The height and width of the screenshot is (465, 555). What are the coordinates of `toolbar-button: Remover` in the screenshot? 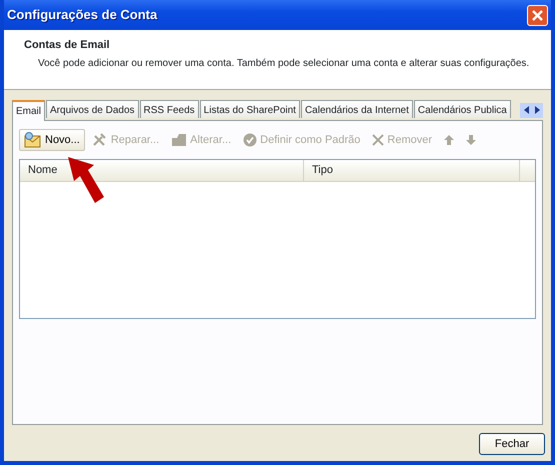 It's located at (402, 139).